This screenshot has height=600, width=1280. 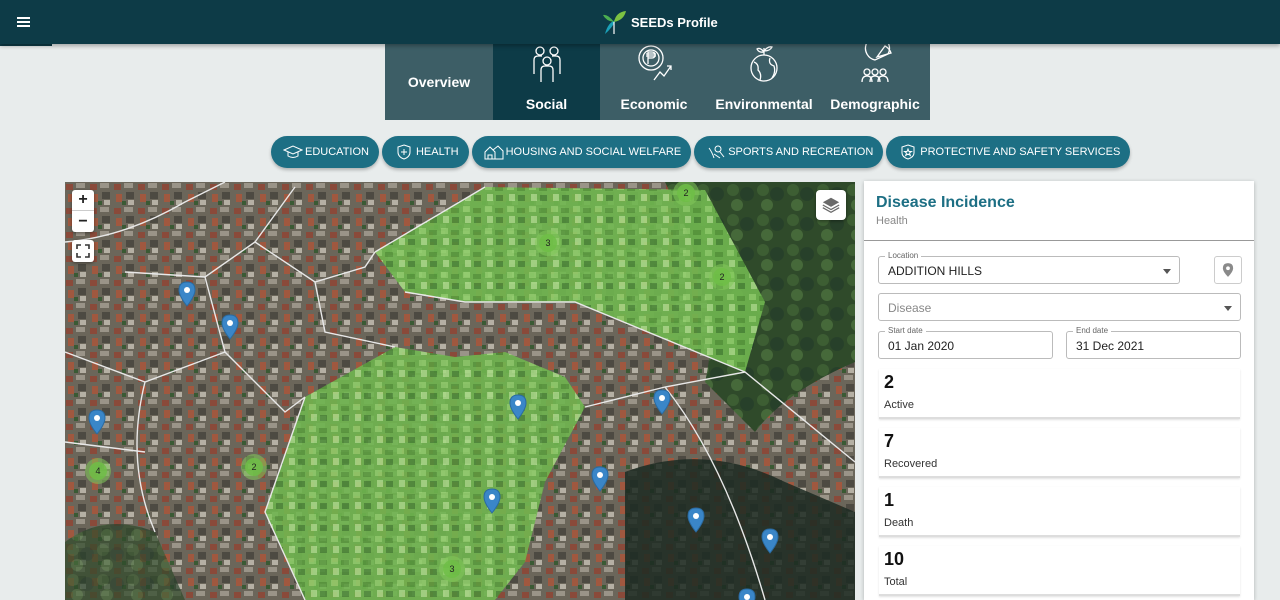 I want to click on end-date-field: End date 31 Dec 2021, so click(x=1153, y=342).